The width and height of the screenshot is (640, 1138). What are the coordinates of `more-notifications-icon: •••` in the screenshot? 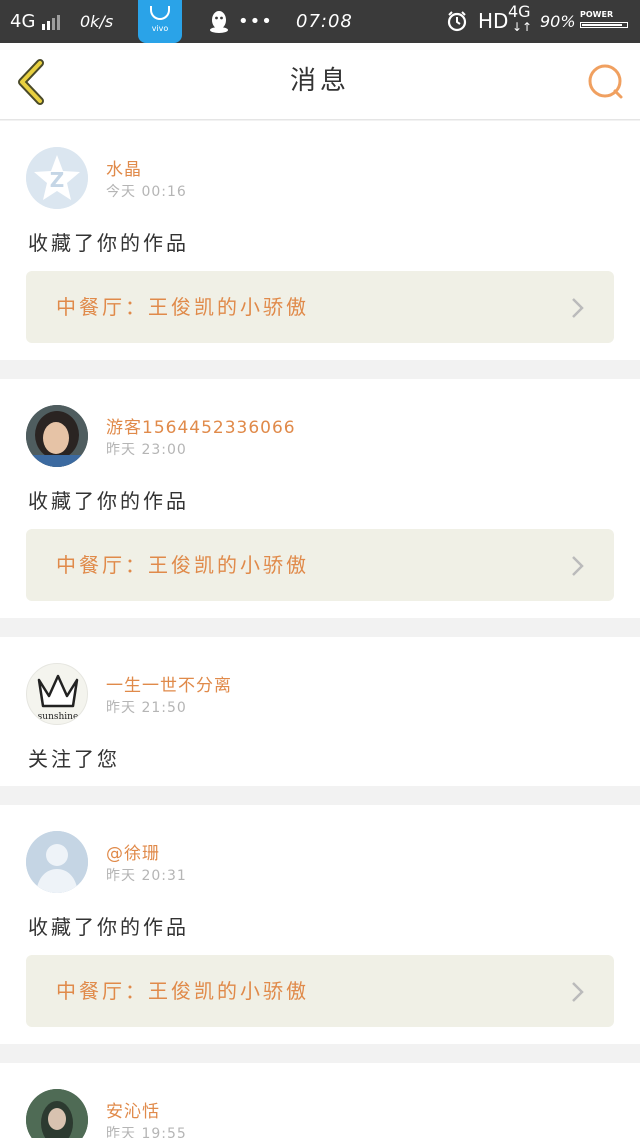 It's located at (255, 21).